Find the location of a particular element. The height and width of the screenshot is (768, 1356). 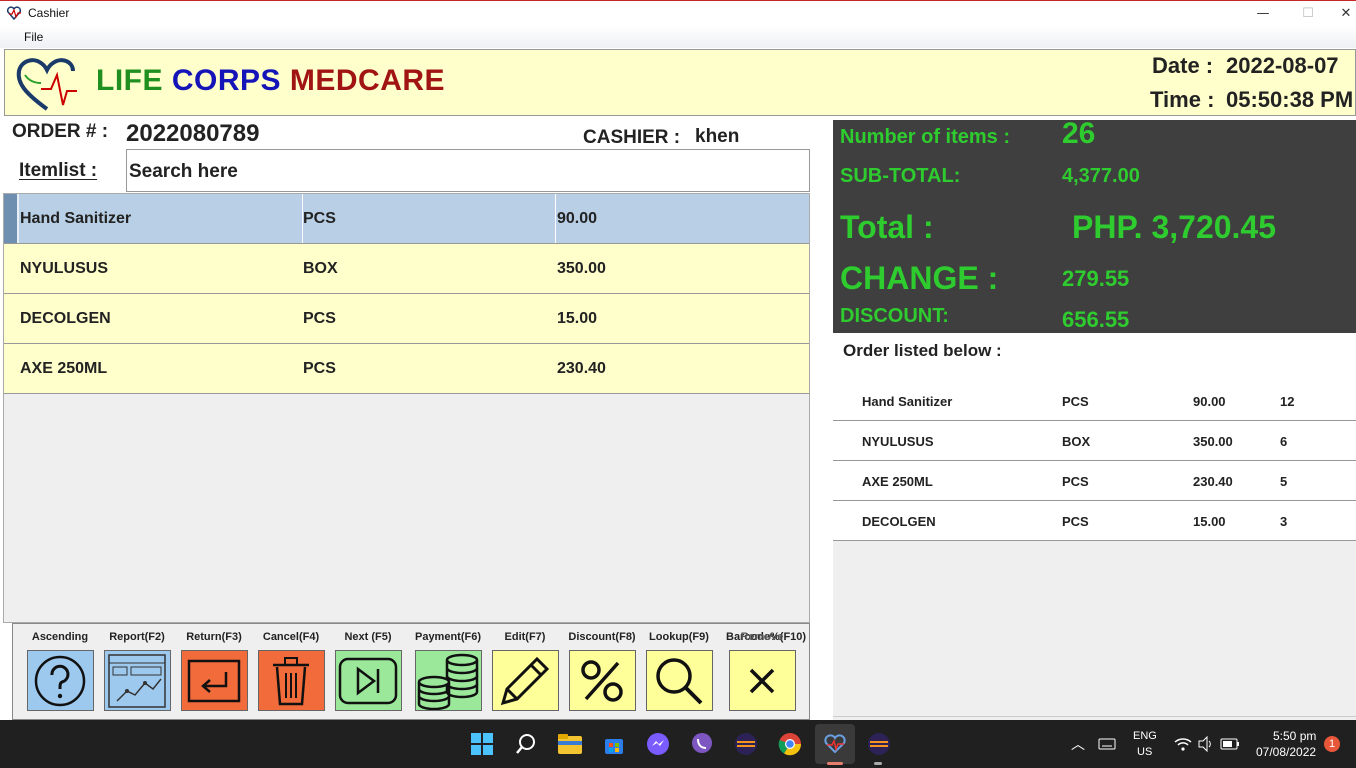

clock-date: 07/08/2022 is located at coordinates (1286, 752).